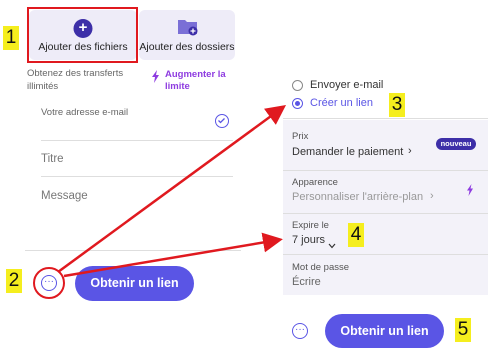 The height and width of the screenshot is (358, 493). I want to click on step-label-1: 1, so click(11, 38).